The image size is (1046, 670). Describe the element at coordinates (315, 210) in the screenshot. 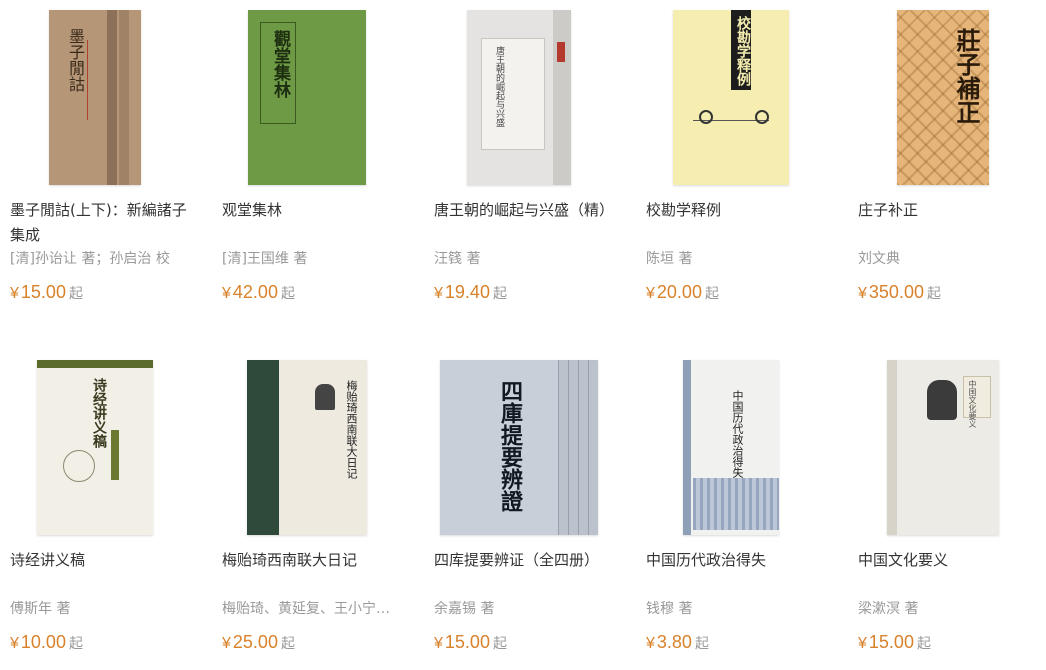

I see `book-title-link: 观堂集林` at that location.